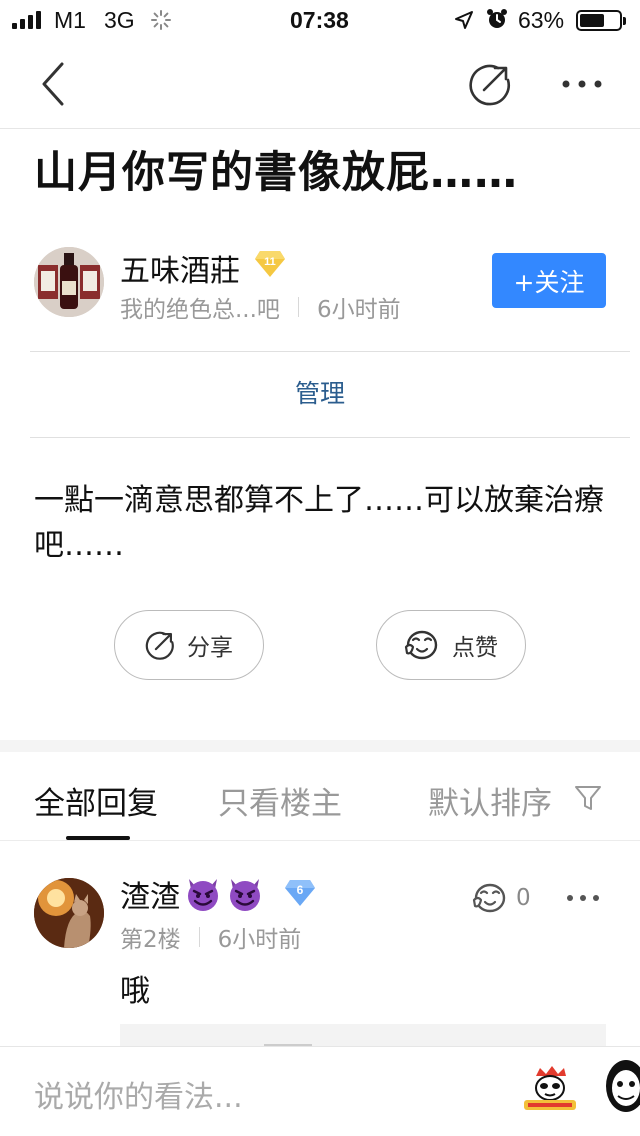  I want to click on reply-text: 哦, so click(135, 991).